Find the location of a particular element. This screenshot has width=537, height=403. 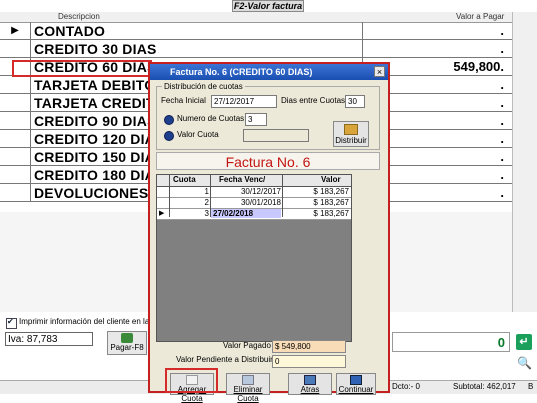

row-description: CREDITO 120 DIAS is located at coordinates (99, 139).